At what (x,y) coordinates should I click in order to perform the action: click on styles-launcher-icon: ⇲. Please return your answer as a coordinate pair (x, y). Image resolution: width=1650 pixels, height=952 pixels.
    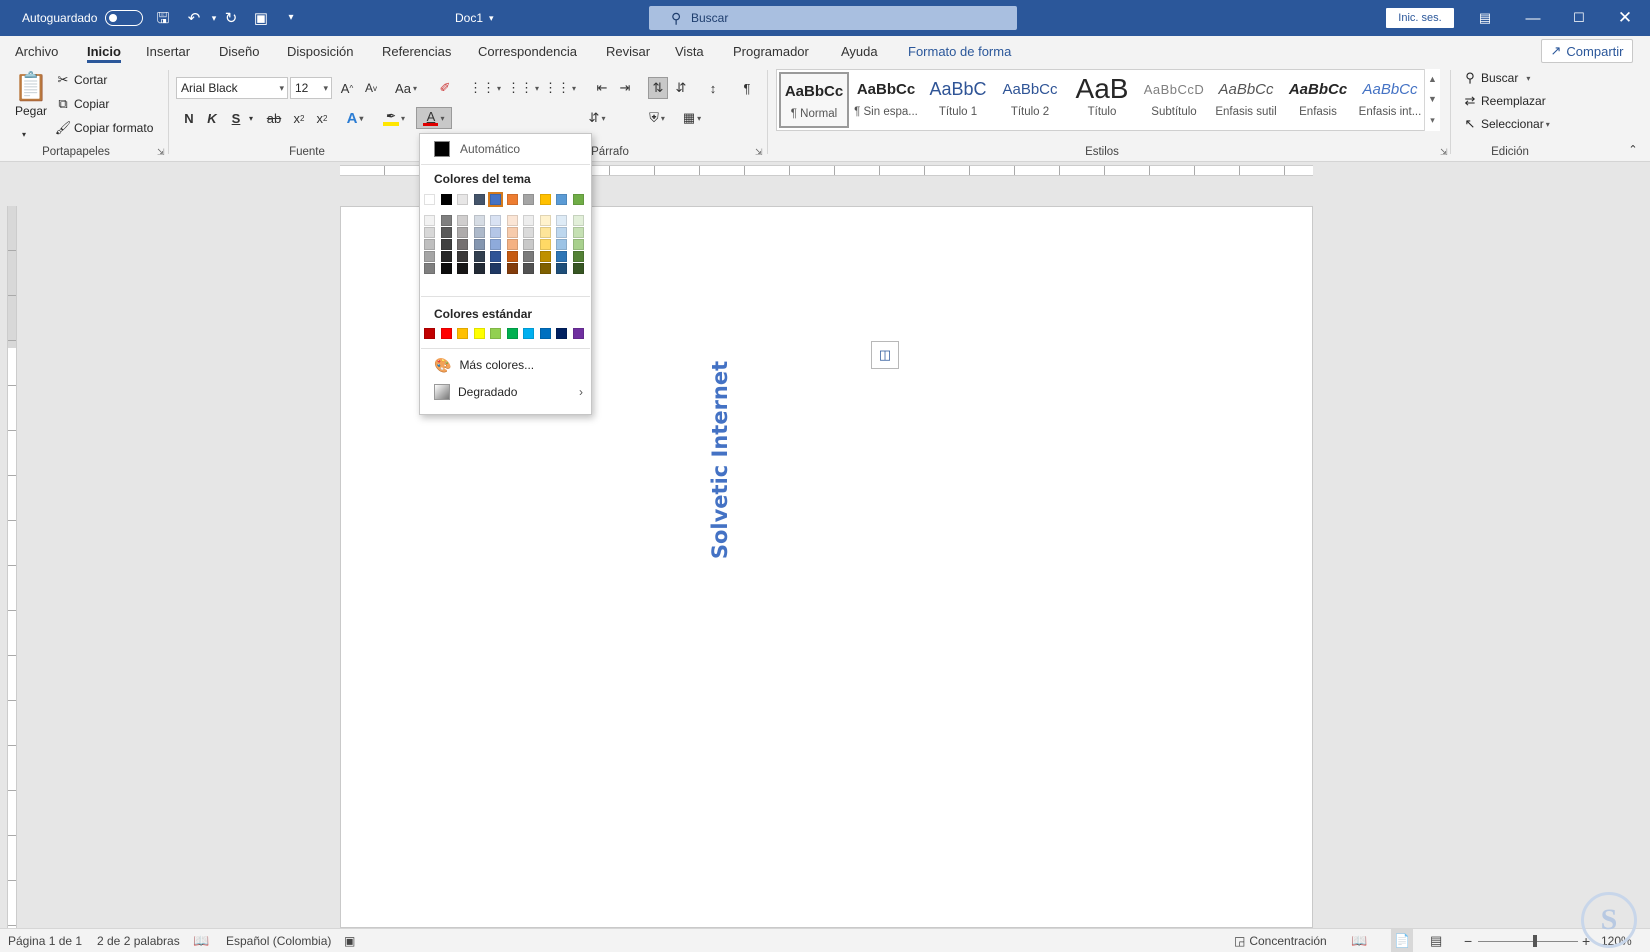
    Looking at the image, I should click on (1444, 152).